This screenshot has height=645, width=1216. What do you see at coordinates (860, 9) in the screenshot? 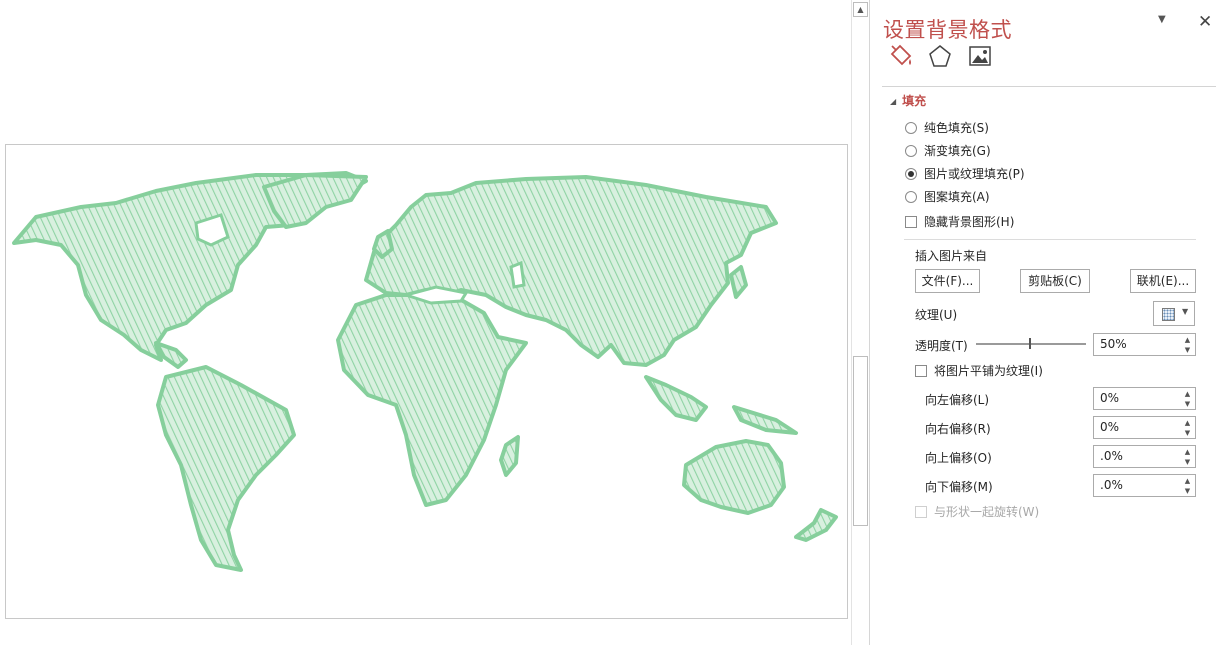
I see `scroll-up-button: ▲` at bounding box center [860, 9].